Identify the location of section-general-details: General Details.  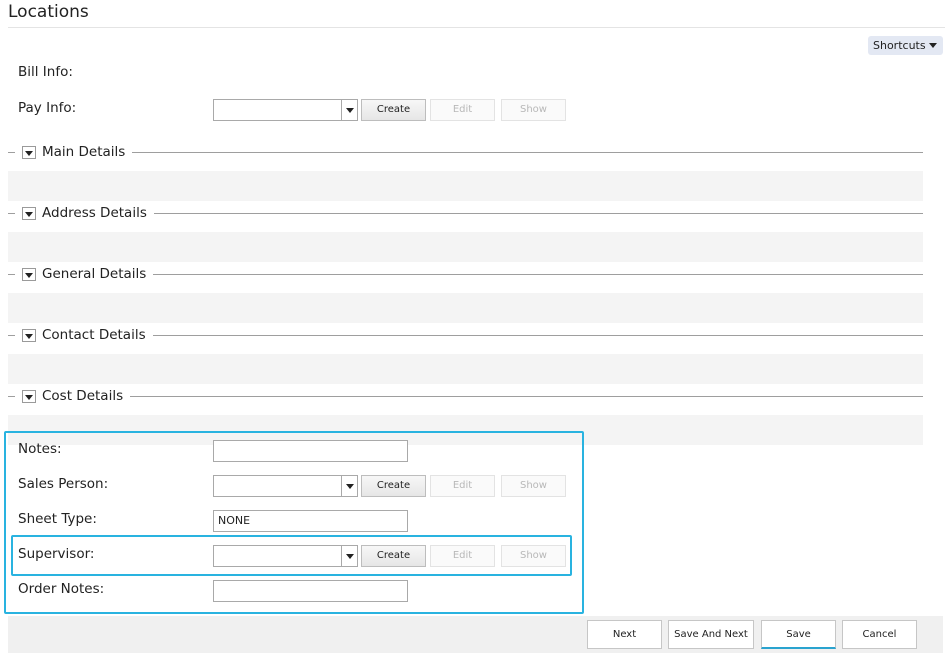
(465, 293).